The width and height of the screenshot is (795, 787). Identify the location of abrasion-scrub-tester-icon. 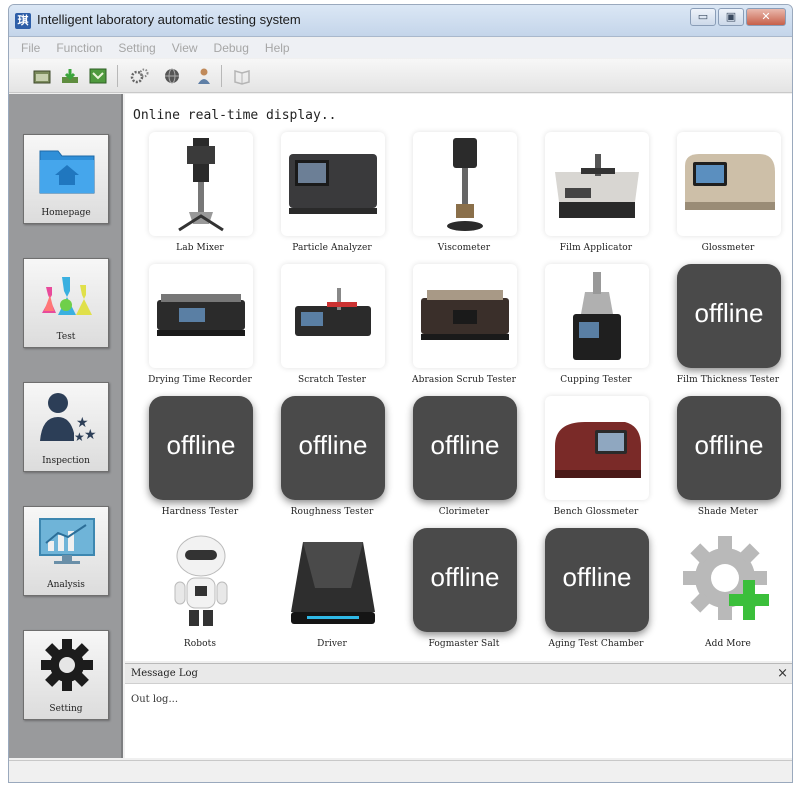
(465, 316).